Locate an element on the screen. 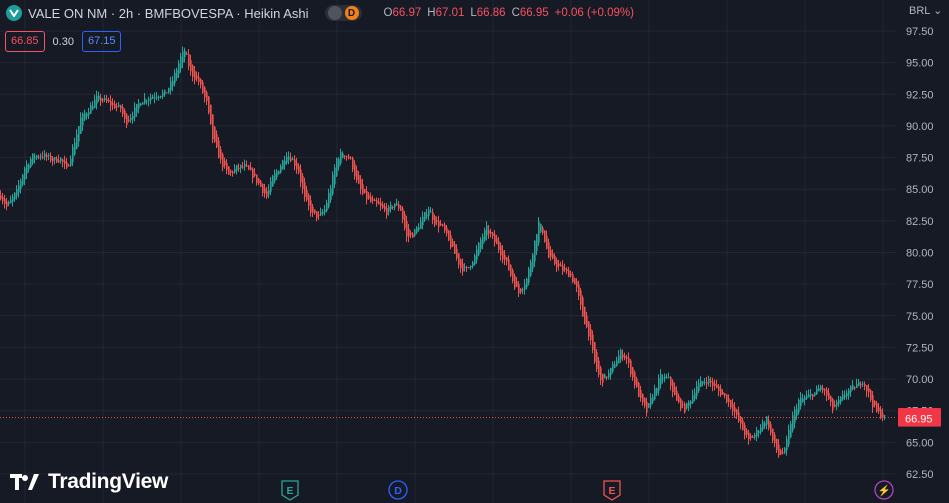  currency-selector: BRL ⌄ is located at coordinates (925, 10).